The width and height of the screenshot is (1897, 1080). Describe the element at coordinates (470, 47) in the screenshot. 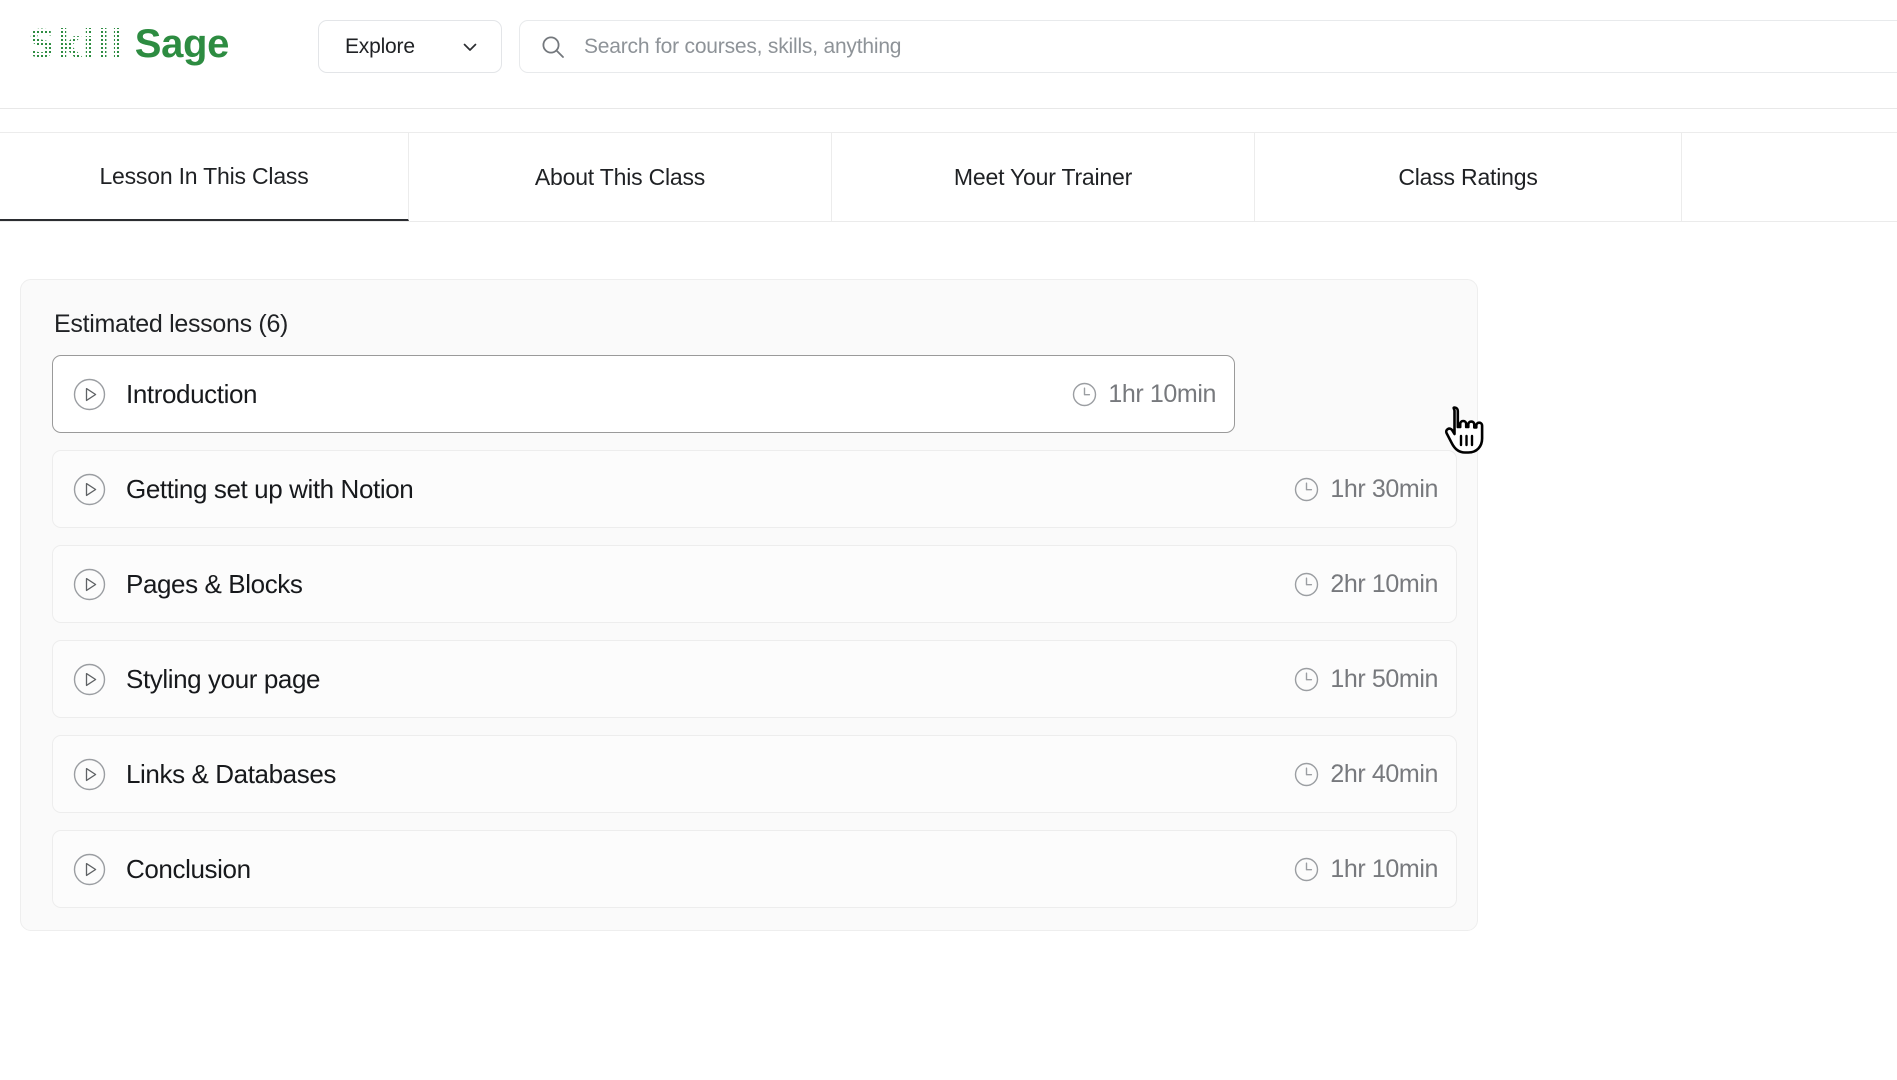

I see `chevron-down-icon` at that location.